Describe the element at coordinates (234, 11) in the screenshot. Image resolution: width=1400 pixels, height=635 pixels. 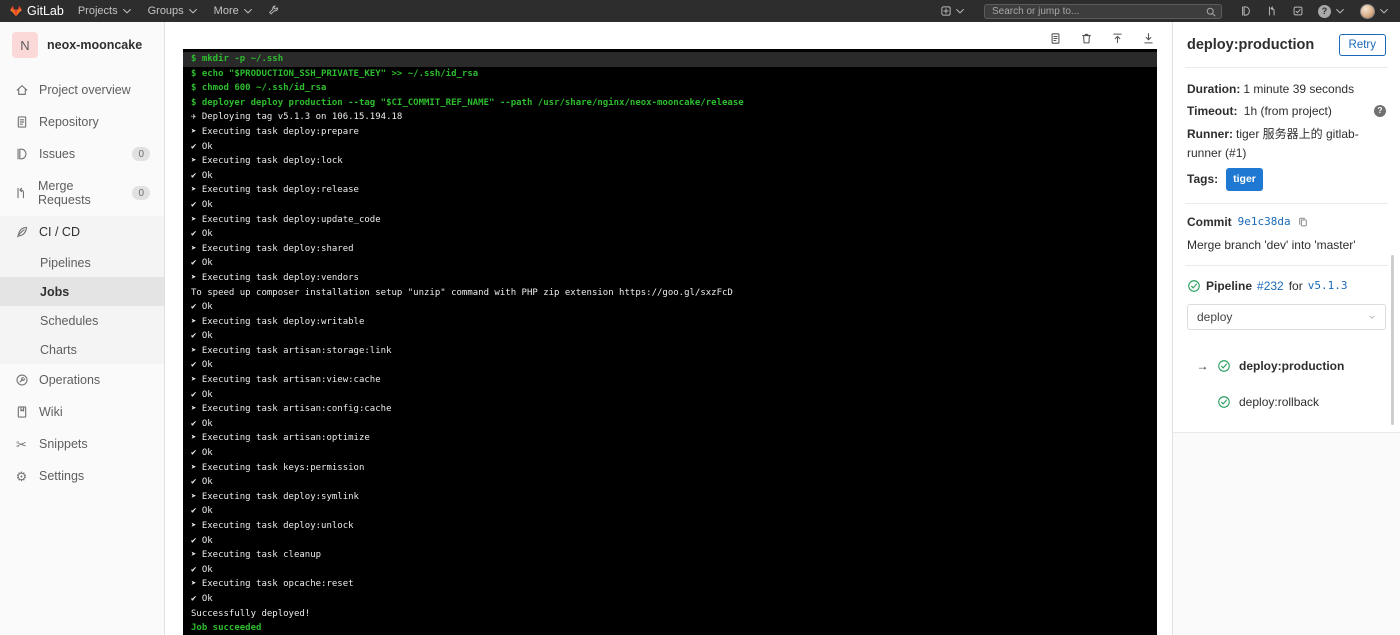
I see `nav-menu-more: More` at that location.